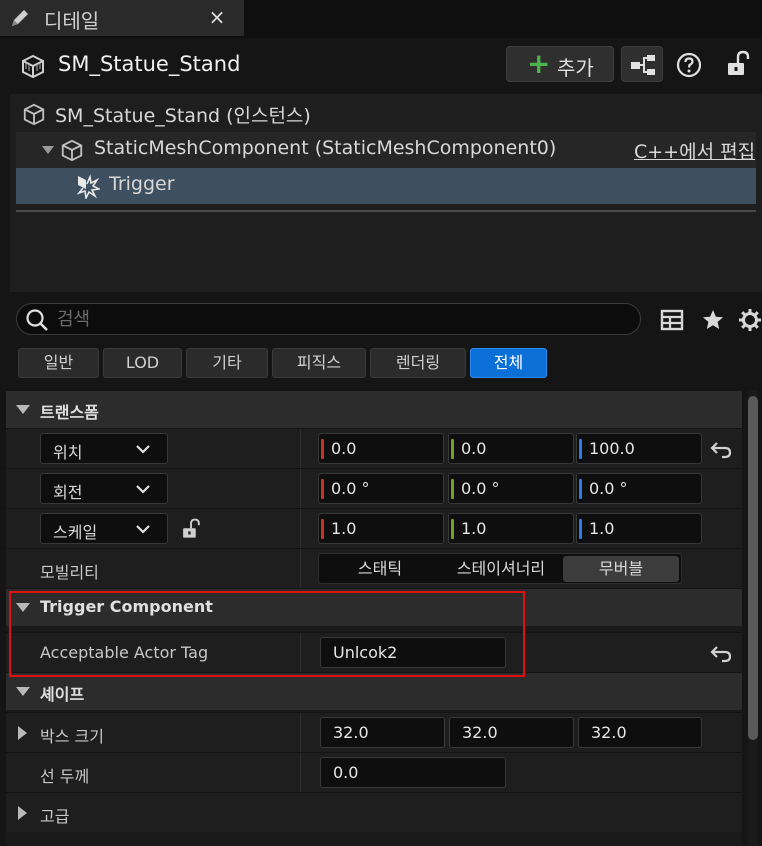 This screenshot has width=762, height=846. What do you see at coordinates (75, 532) in the screenshot?
I see `dropdown-label: 스케일` at bounding box center [75, 532].